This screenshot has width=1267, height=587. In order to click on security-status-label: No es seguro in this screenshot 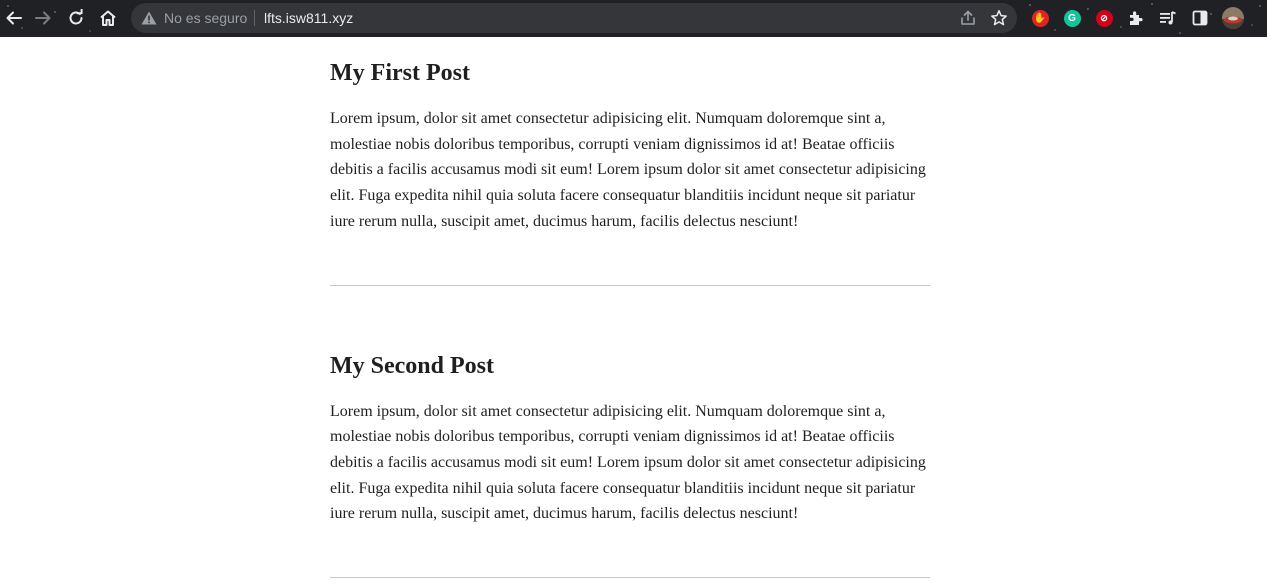, I will do `click(205, 18)`.